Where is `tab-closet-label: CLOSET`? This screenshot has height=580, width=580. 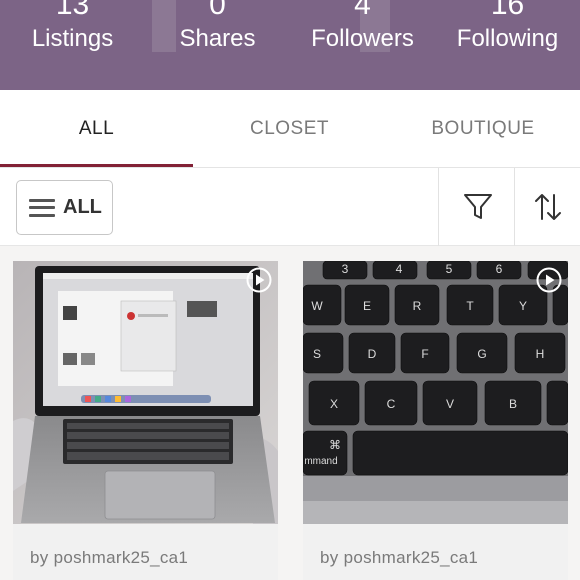 tab-closet-label: CLOSET is located at coordinates (289, 128).